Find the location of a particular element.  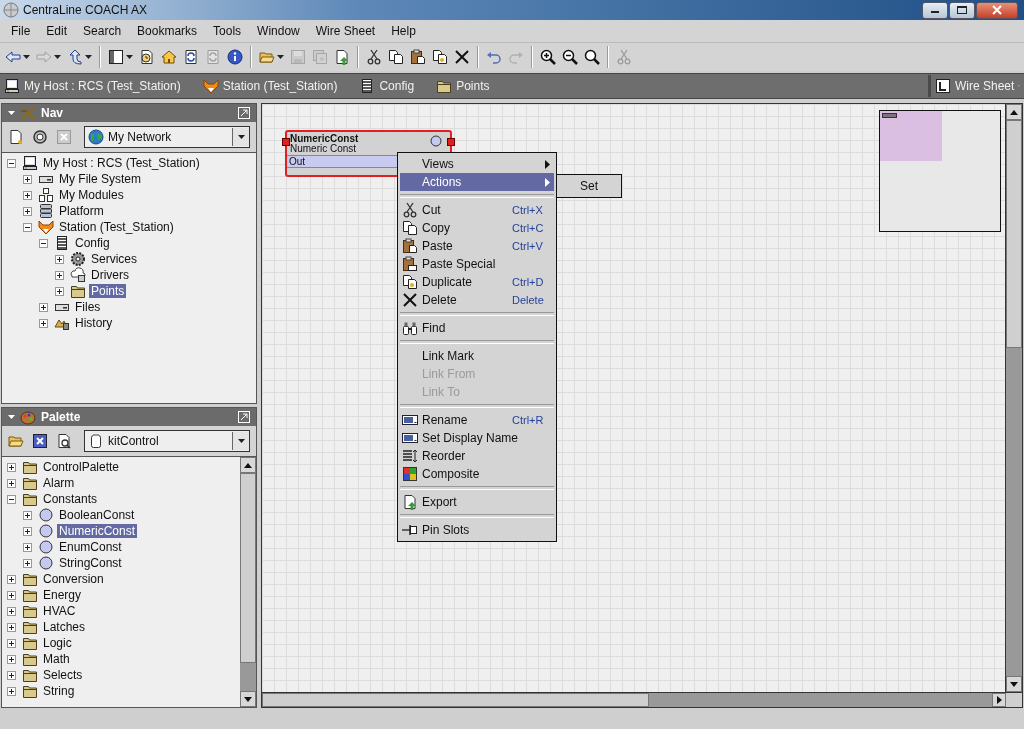

tree-item: History is located at coordinates (94, 323).